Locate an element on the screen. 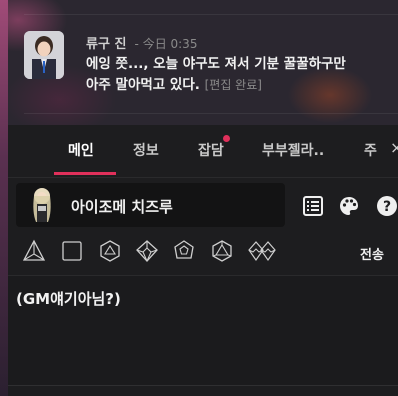  author-name: 류구 진 is located at coordinates (106, 44).